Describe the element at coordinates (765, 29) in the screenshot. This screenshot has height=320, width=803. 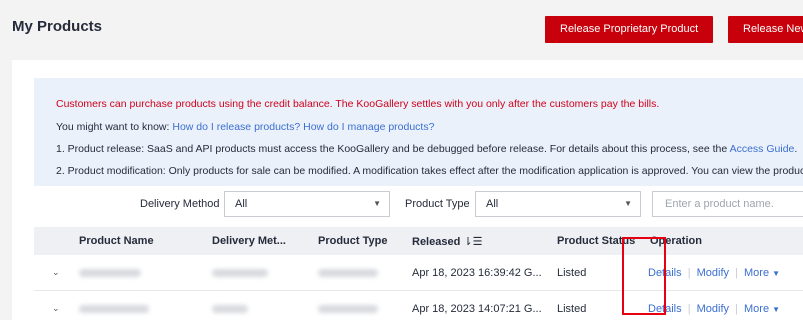
I see `release-new-button: Release New` at that location.